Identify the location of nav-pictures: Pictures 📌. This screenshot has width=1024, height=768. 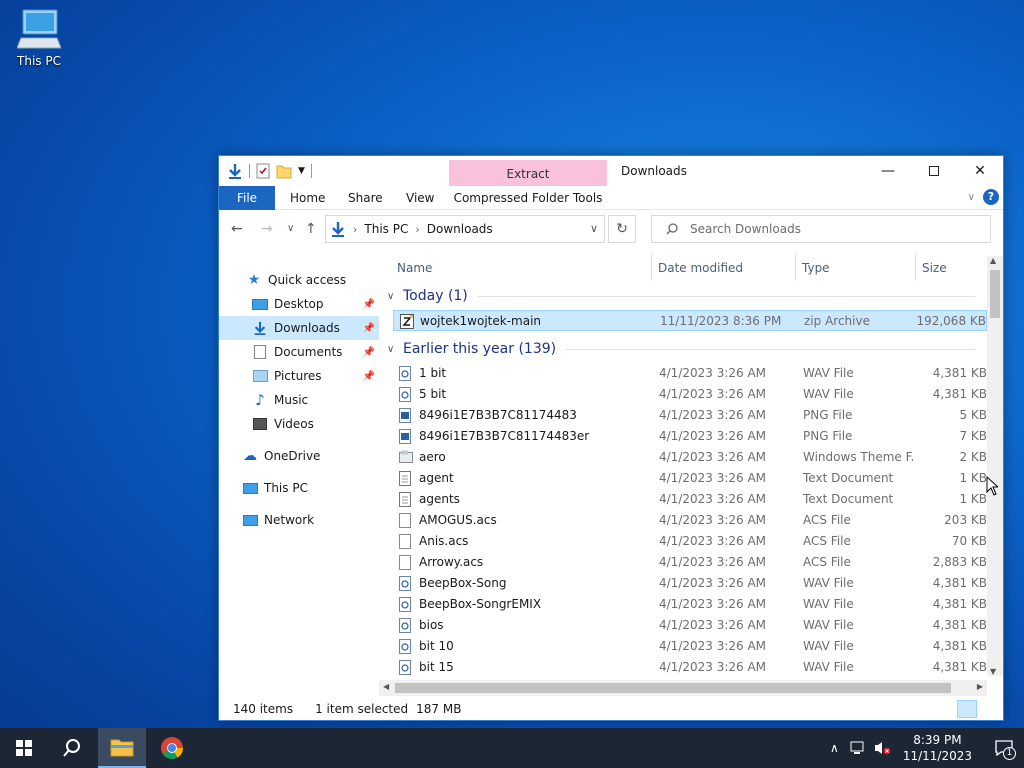
(299, 376).